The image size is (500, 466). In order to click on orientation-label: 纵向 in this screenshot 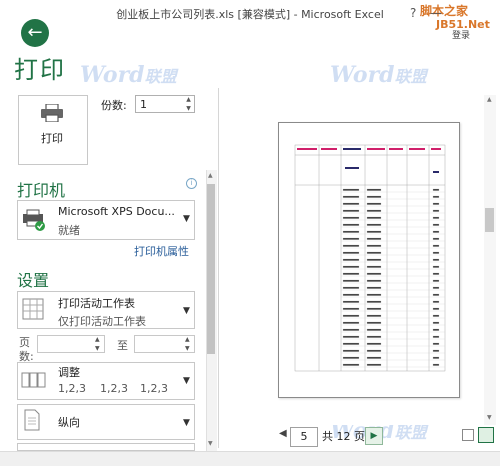, I will do `click(69, 422)`.